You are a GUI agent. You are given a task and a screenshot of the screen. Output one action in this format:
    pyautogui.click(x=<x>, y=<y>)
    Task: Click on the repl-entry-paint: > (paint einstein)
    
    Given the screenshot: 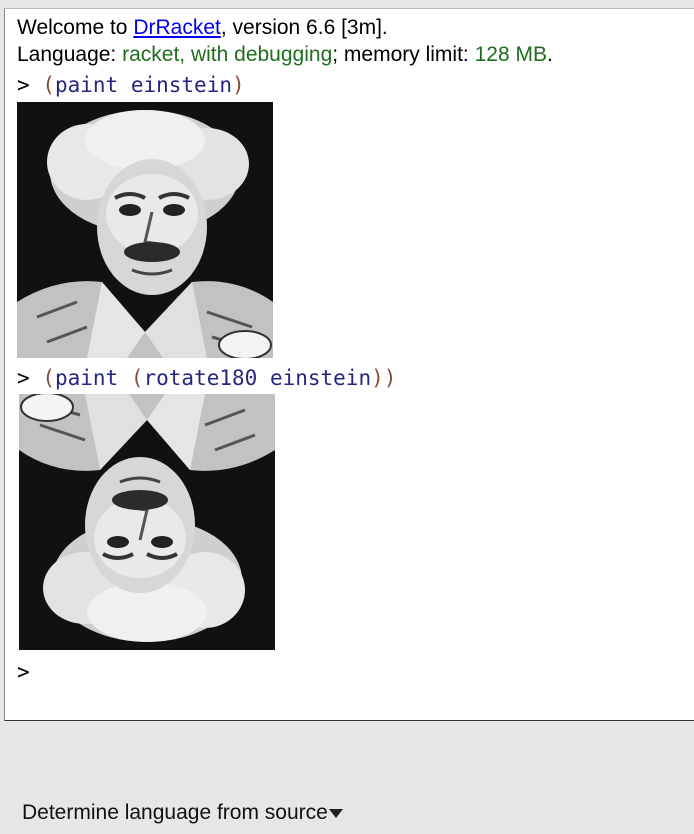 What is the action you would take?
    pyautogui.click(x=131, y=85)
    